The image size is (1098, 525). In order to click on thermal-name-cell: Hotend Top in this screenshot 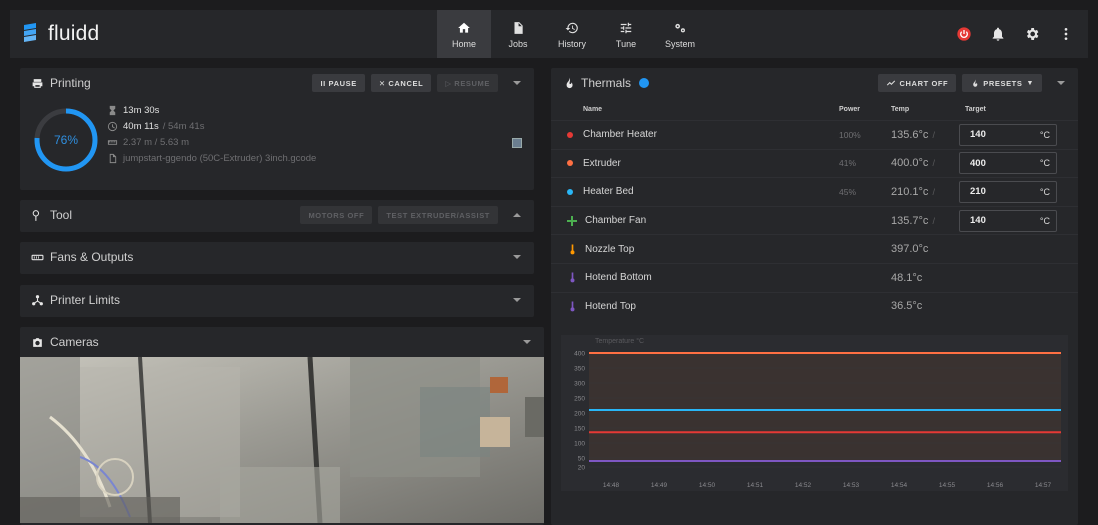, I will do `click(695, 306)`.